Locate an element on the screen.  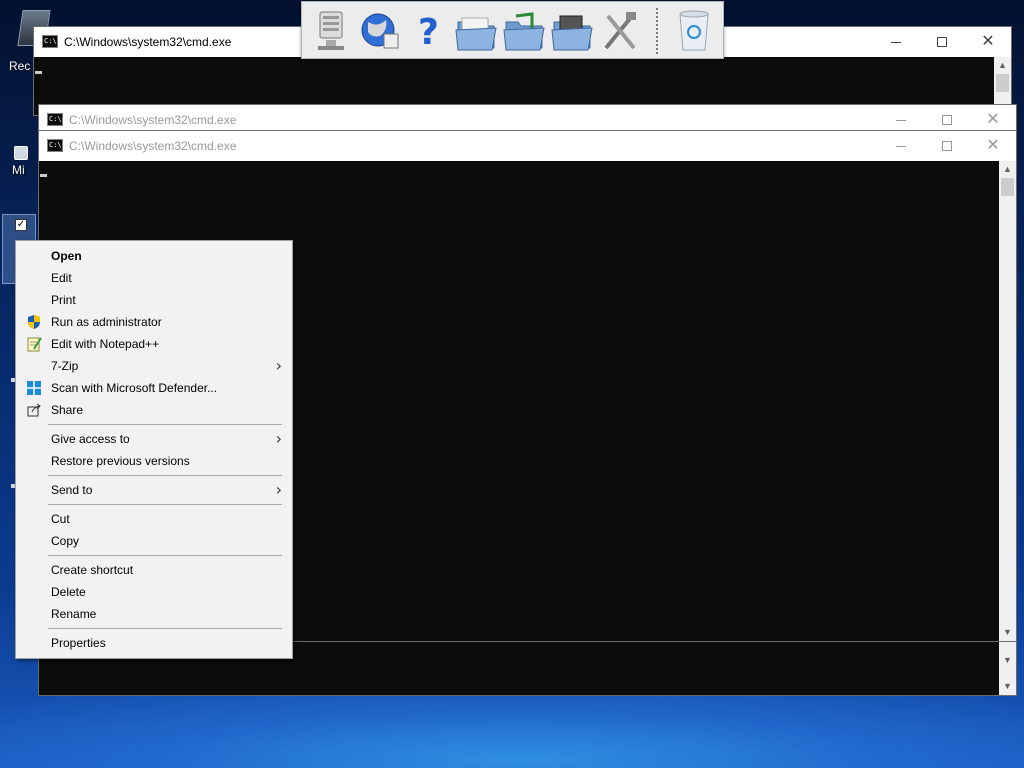
menu-item-share: Share is located at coordinates (154, 410).